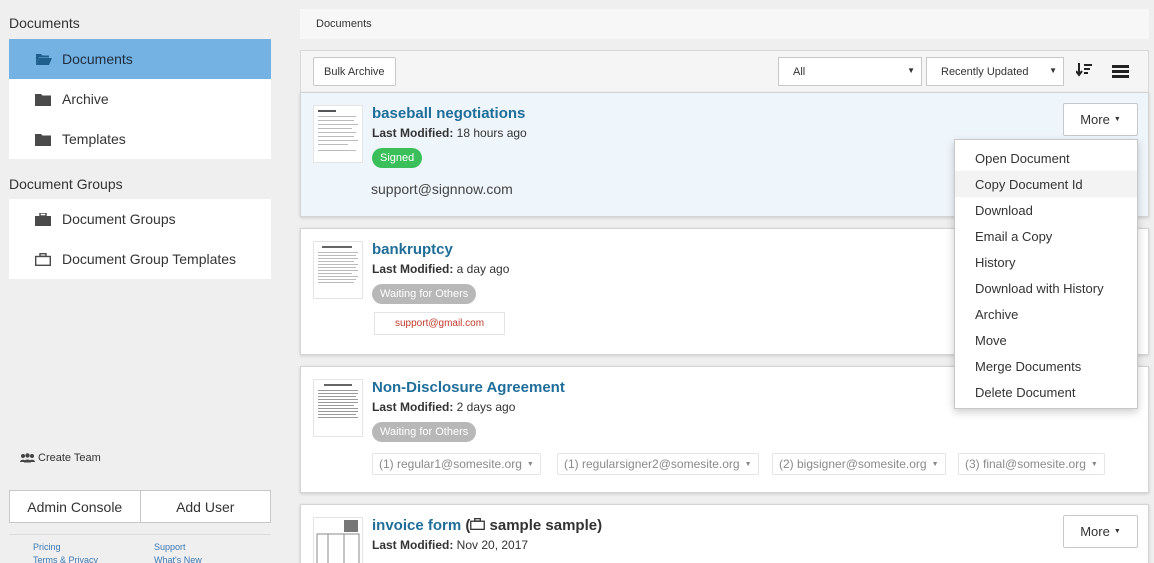  I want to click on admin-buttons: Admin Console Add User, so click(140, 506).